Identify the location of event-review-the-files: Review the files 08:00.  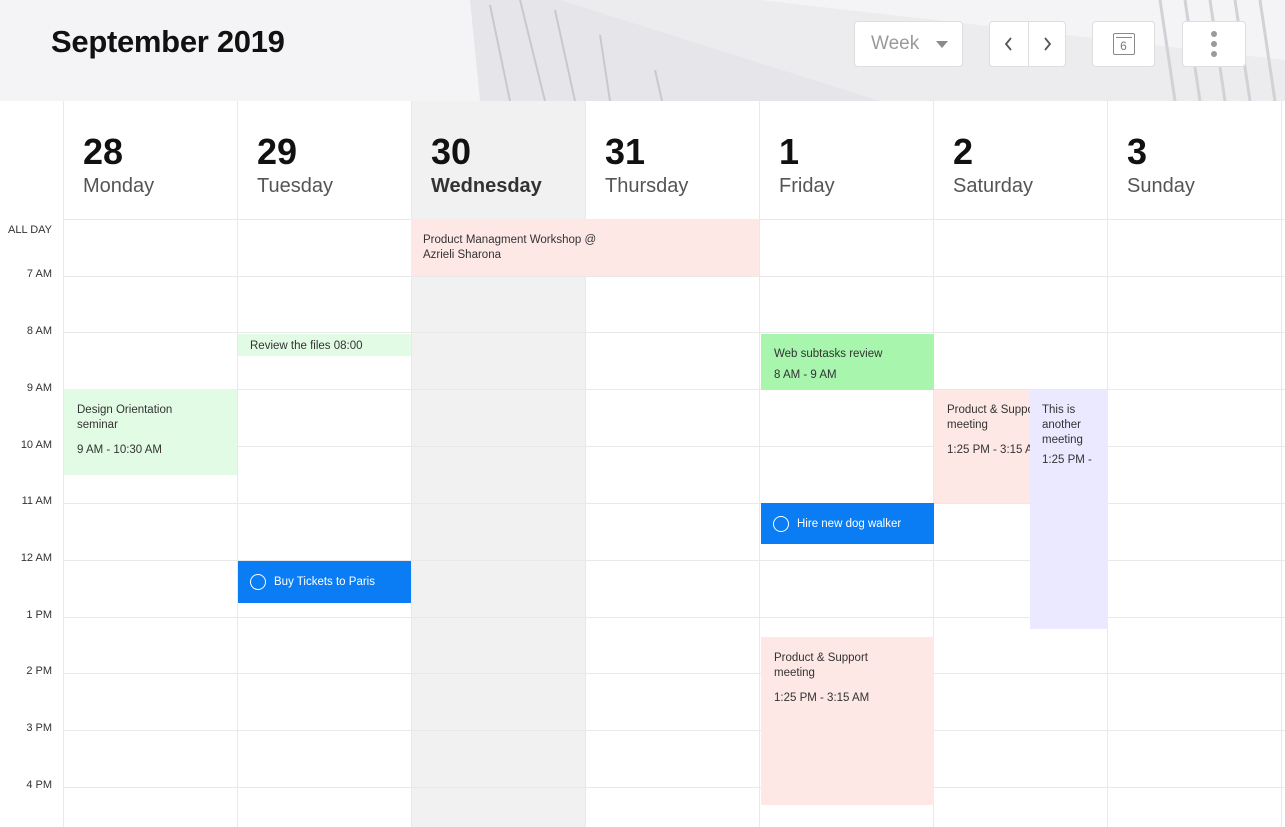
(324, 345).